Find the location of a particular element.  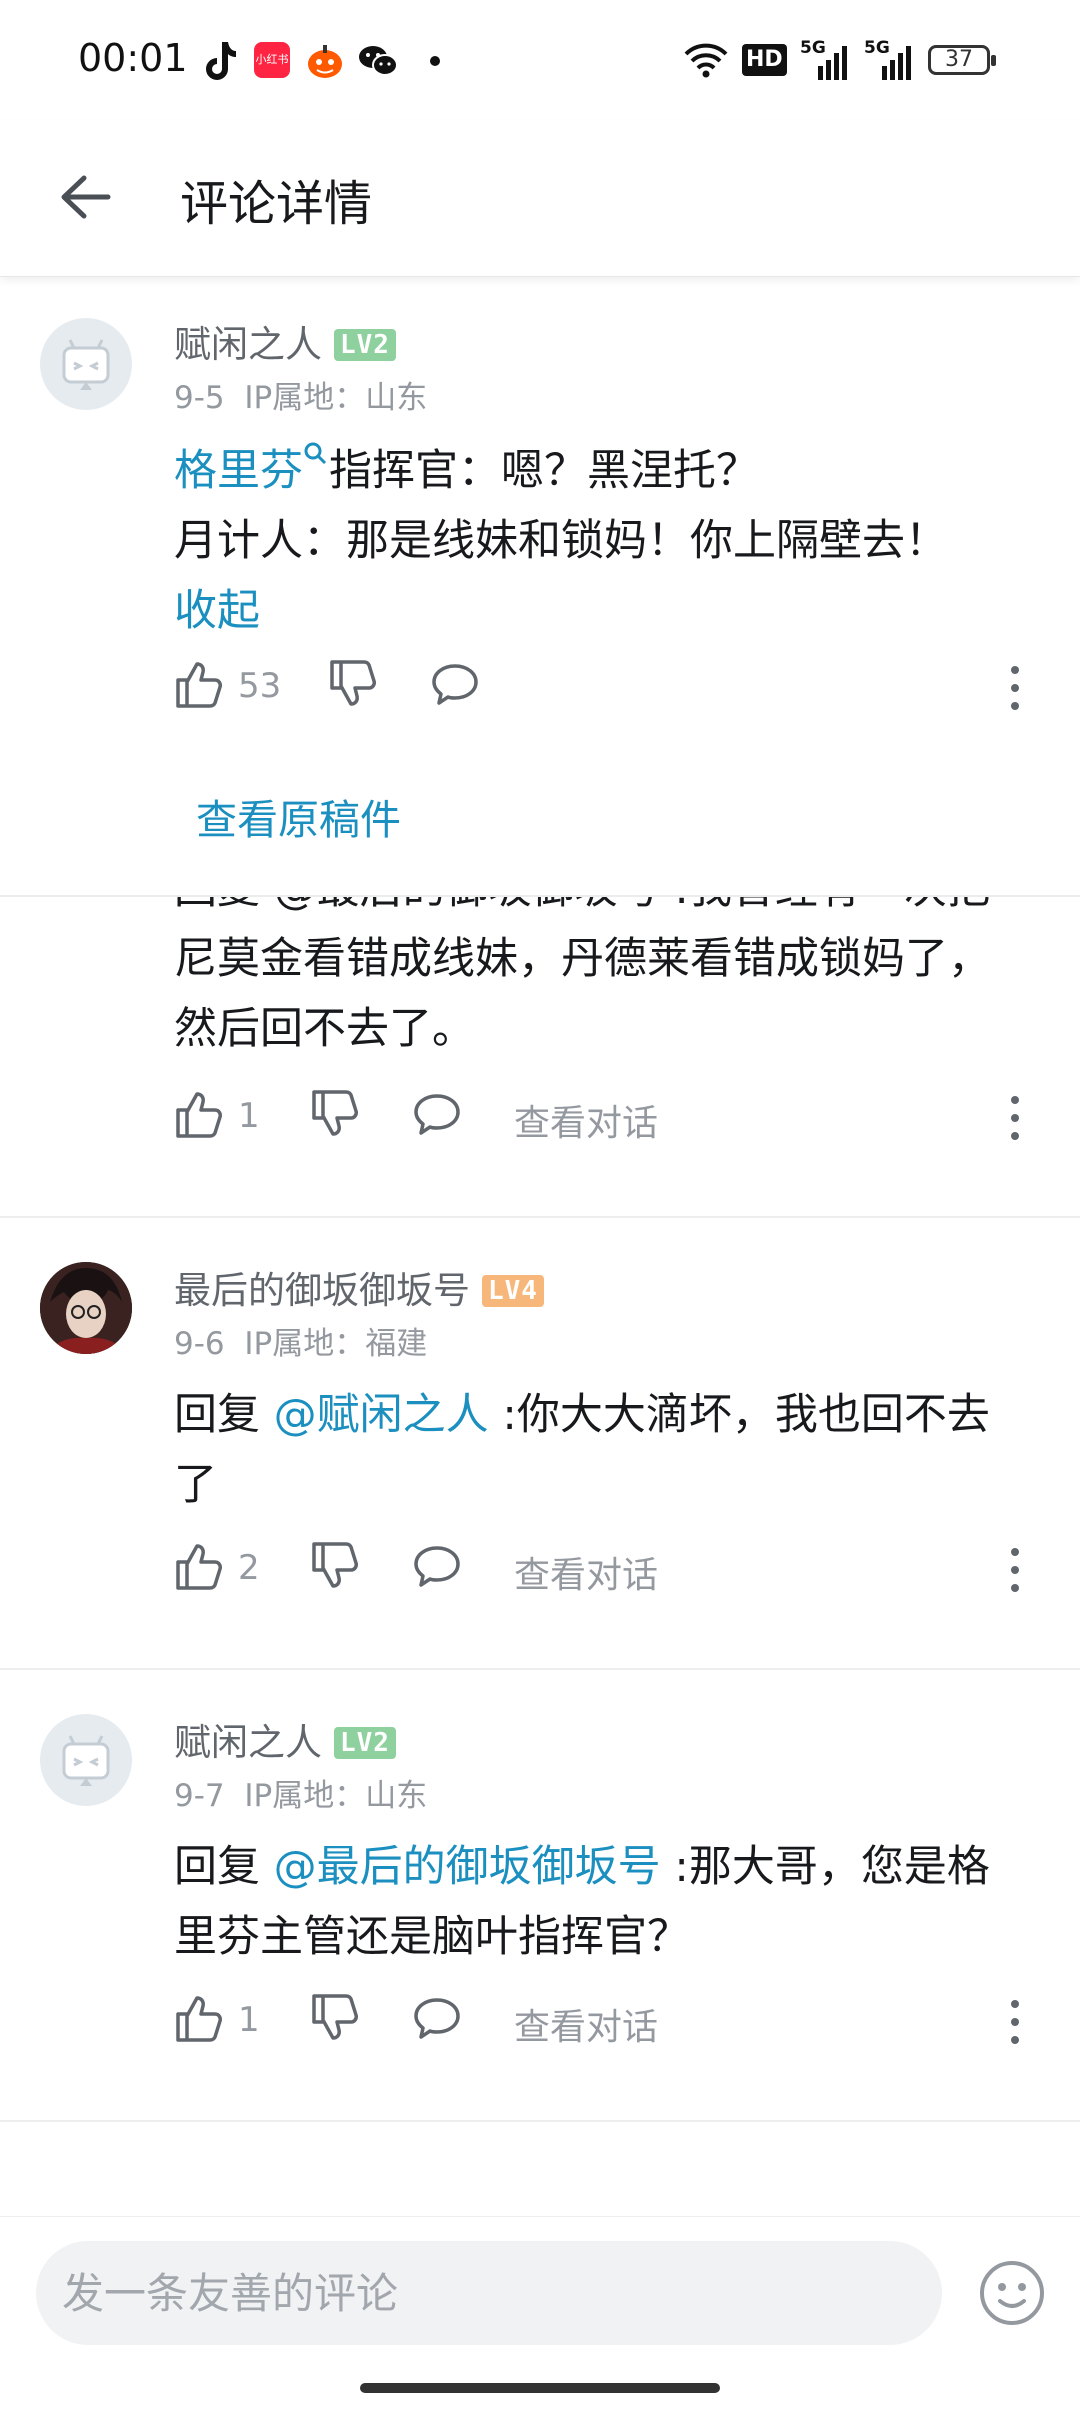

reply-text-line: :那大哥，您是格 is located at coordinates (825, 1867).